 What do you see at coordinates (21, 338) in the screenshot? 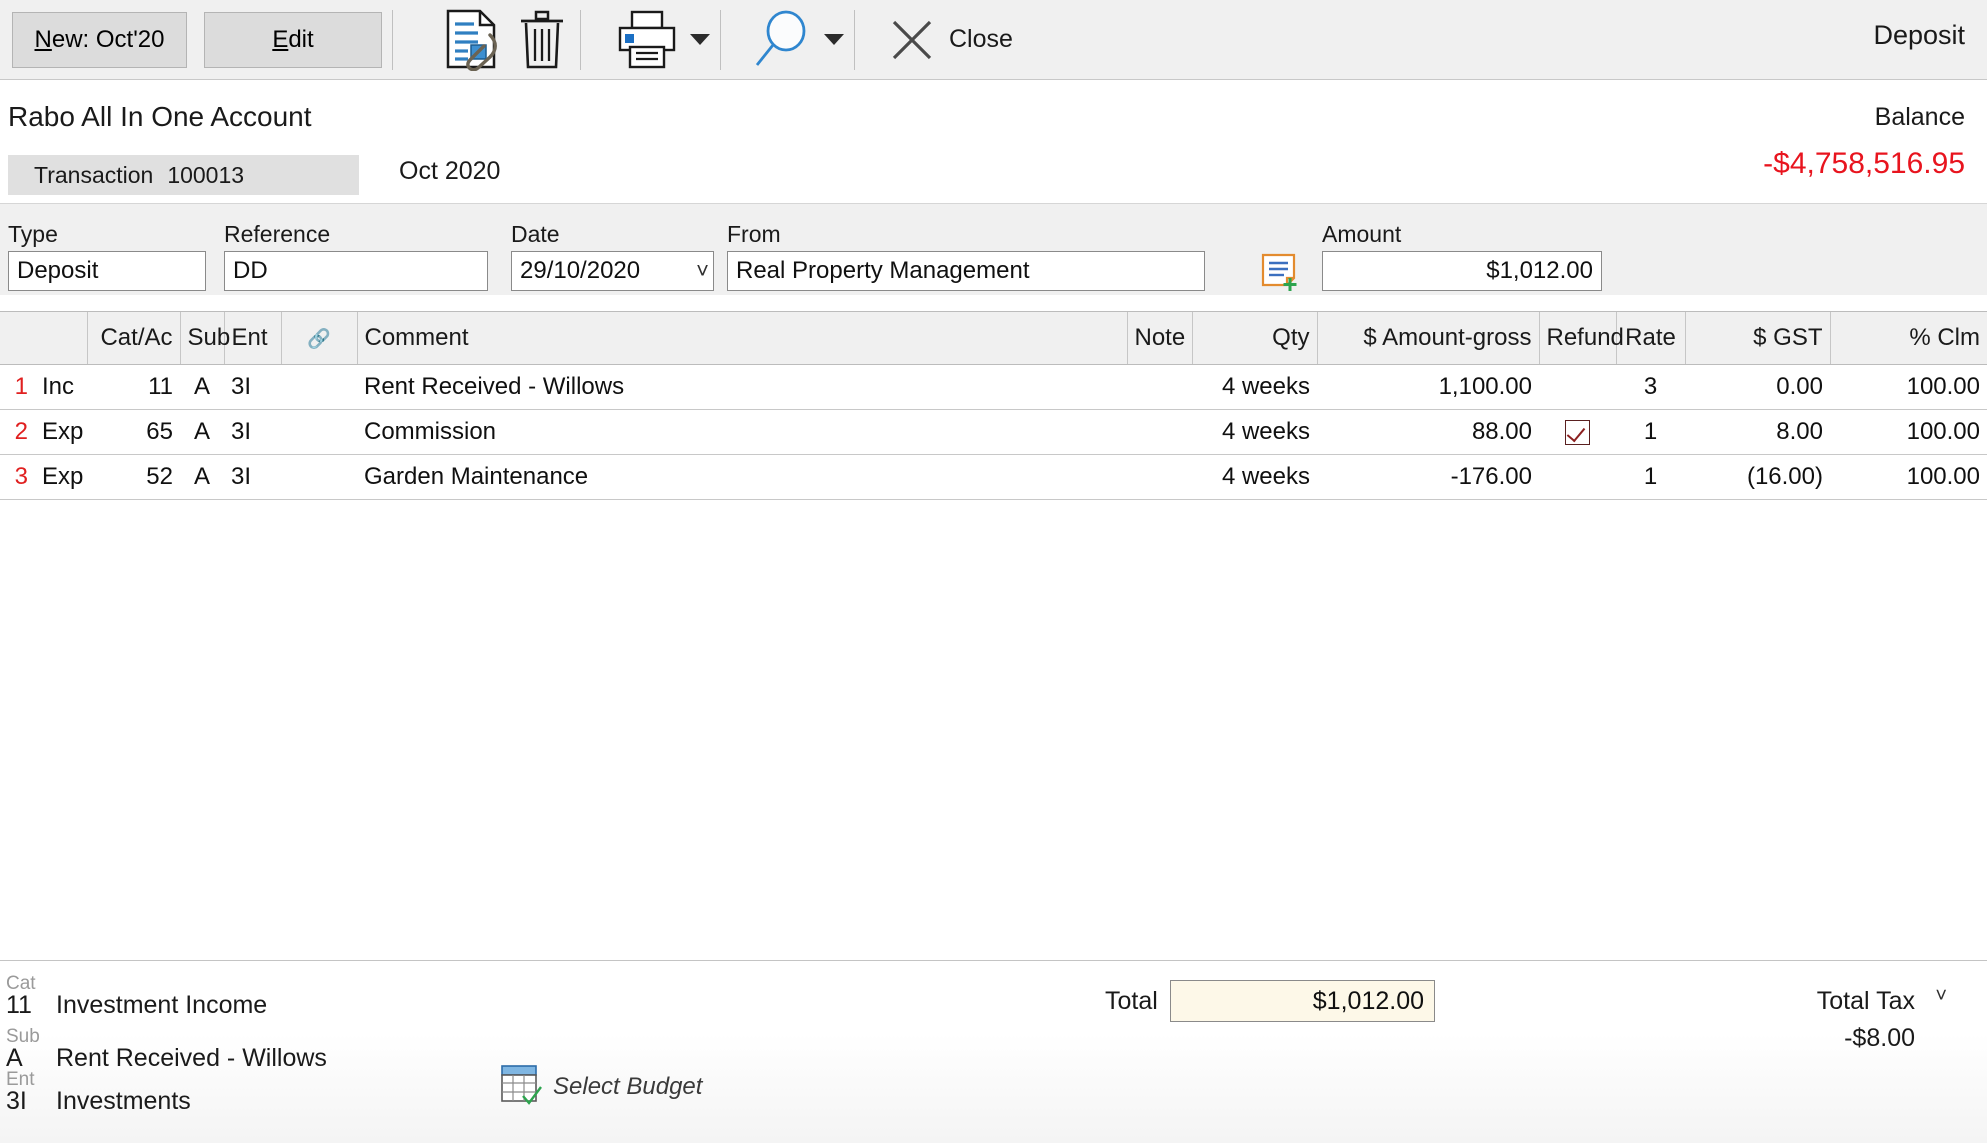
I see `col-header-rowno` at bounding box center [21, 338].